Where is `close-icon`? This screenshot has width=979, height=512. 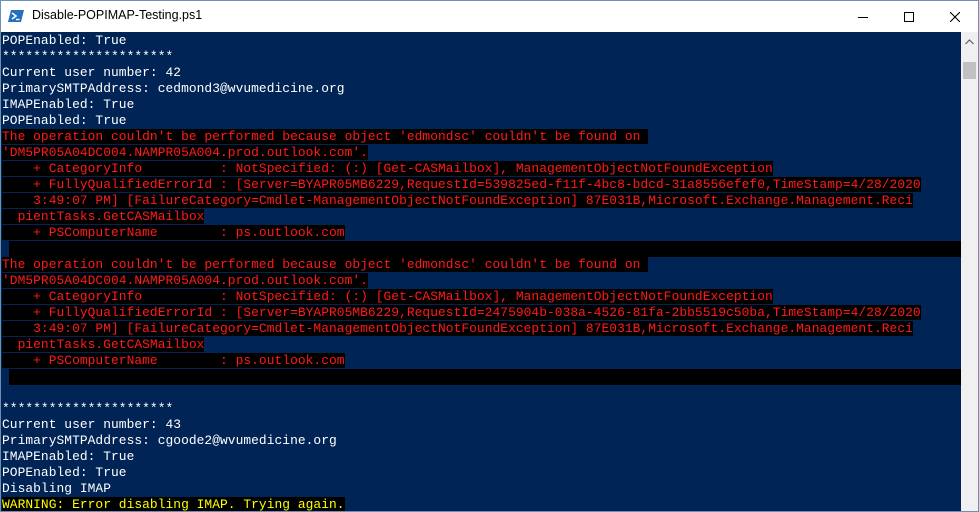
close-icon is located at coordinates (955, 16).